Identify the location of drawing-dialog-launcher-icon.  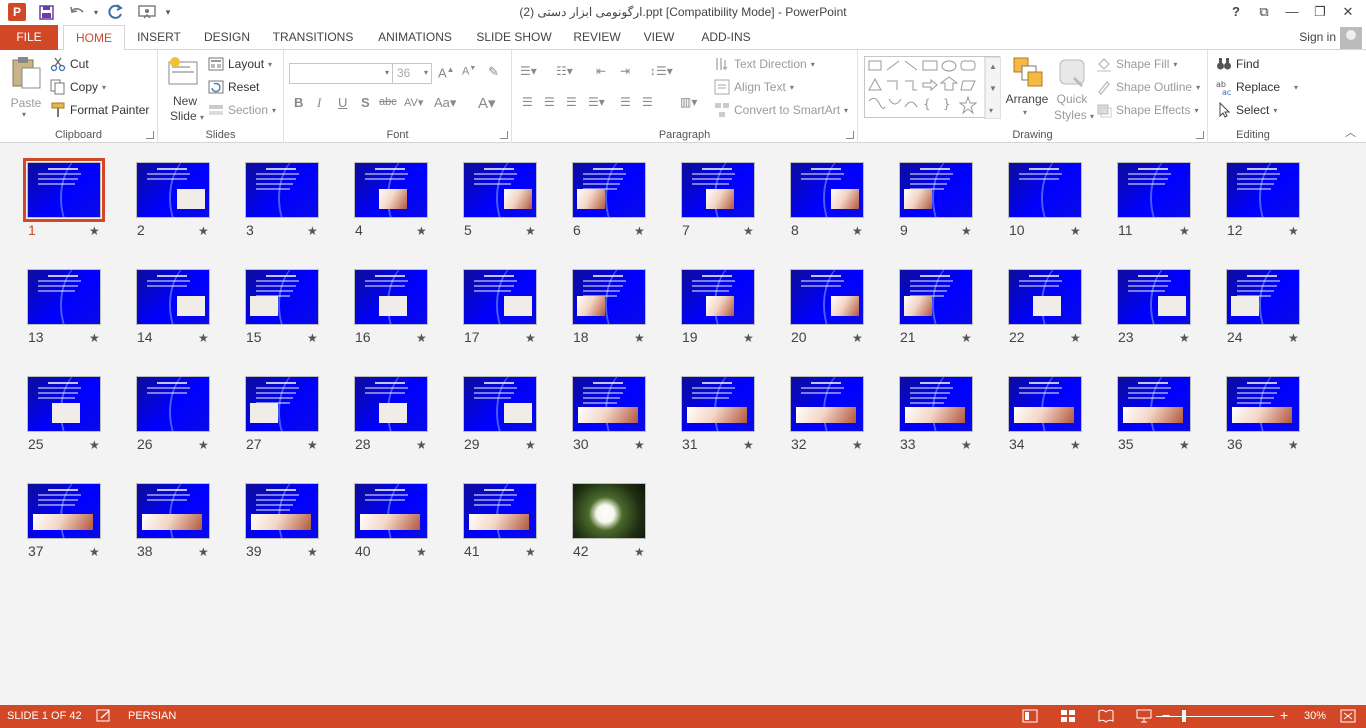
(1200, 135).